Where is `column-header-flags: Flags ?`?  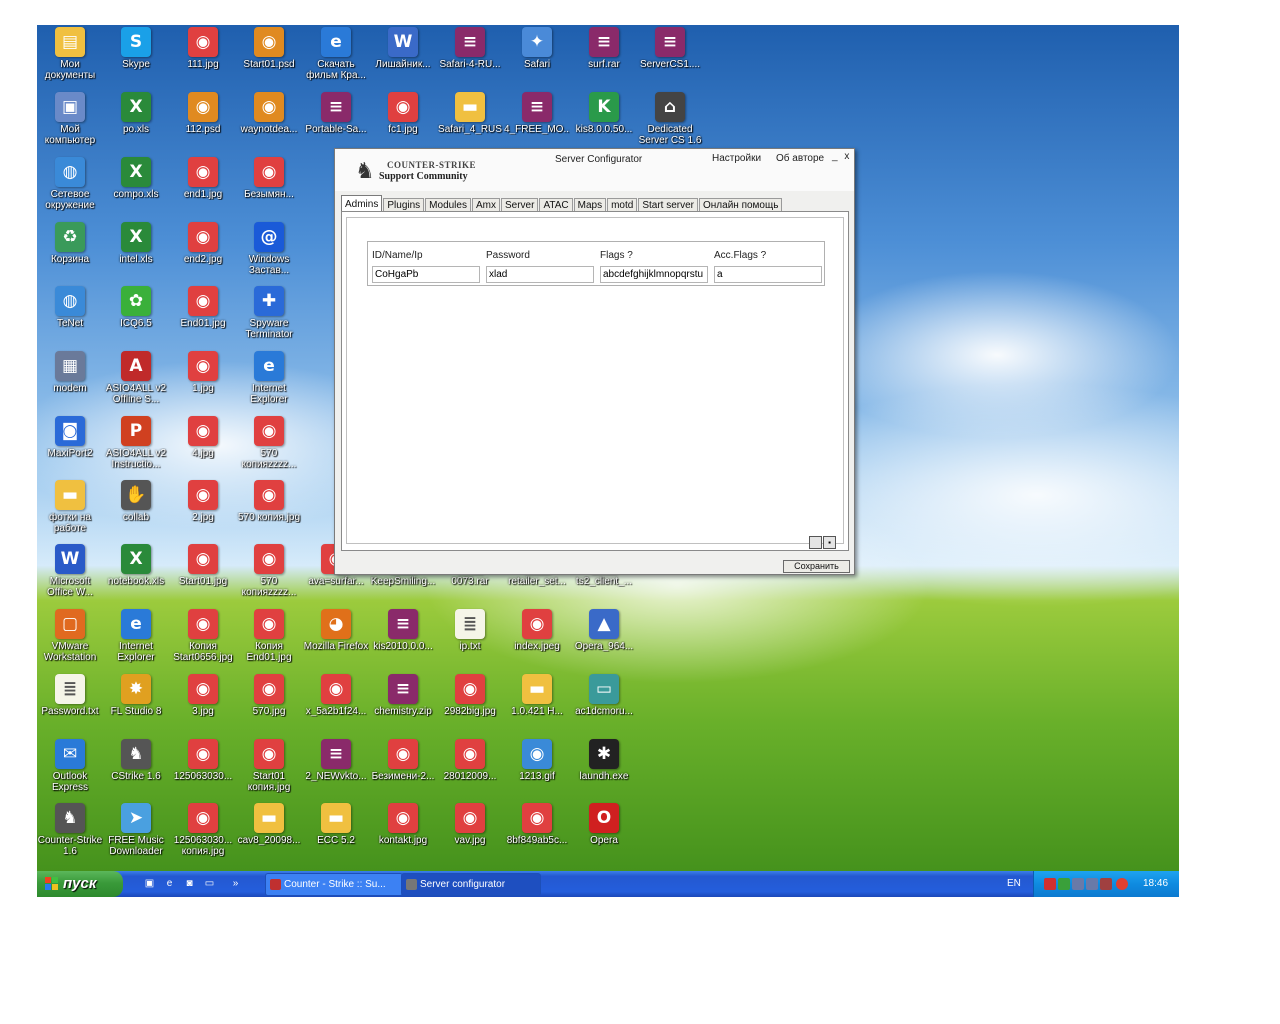
column-header-flags: Flags ? is located at coordinates (616, 255).